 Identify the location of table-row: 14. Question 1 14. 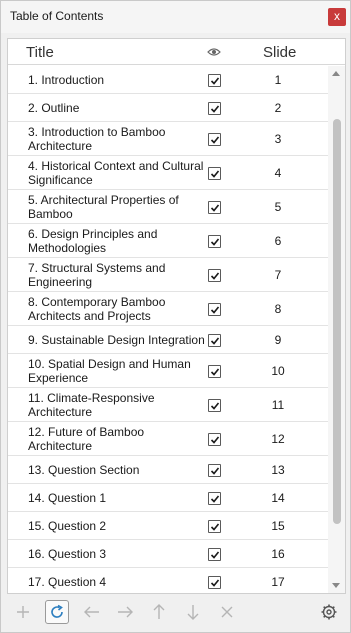
(168, 498).